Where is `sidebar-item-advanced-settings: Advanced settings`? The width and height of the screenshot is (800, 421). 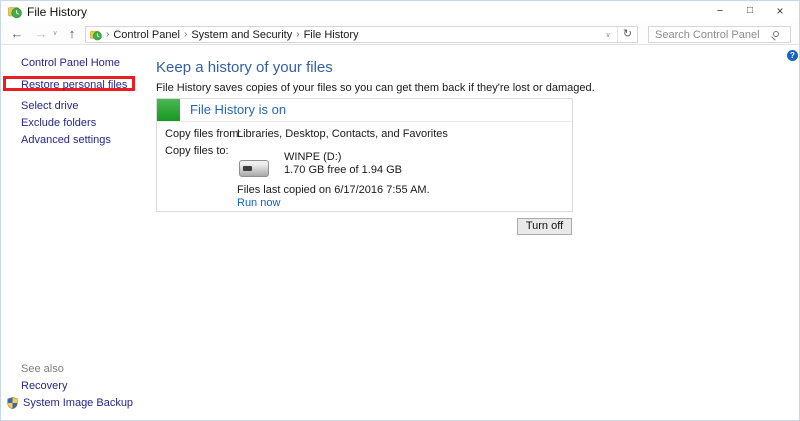 sidebar-item-advanced-settings: Advanced settings is located at coordinates (66, 140).